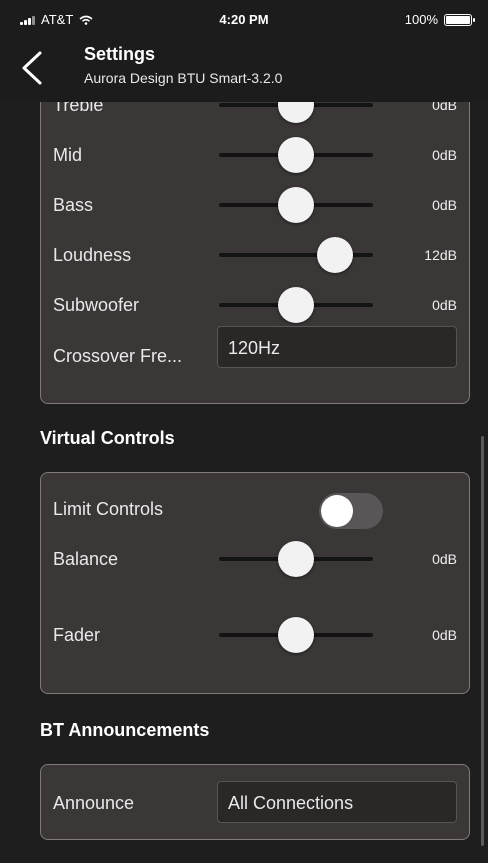  Describe the element at coordinates (68, 155) in the screenshot. I see `eq-row-label: Mid` at that location.